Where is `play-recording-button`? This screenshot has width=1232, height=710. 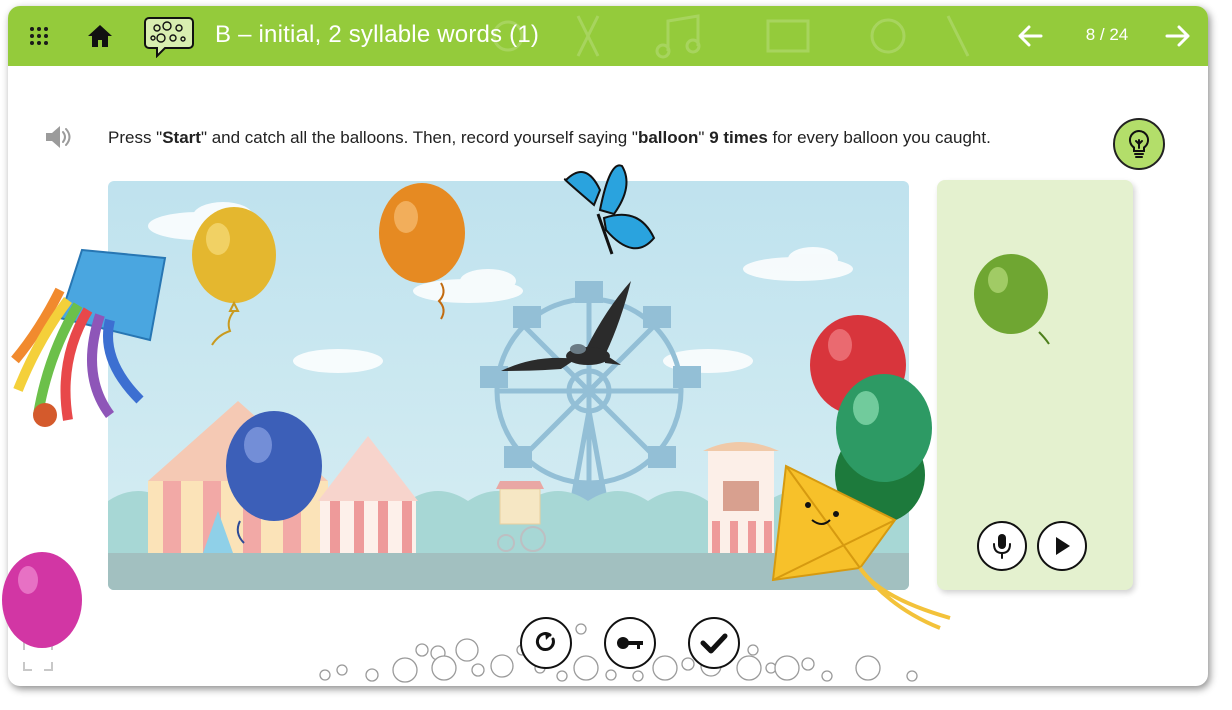 play-recording-button is located at coordinates (1062, 546).